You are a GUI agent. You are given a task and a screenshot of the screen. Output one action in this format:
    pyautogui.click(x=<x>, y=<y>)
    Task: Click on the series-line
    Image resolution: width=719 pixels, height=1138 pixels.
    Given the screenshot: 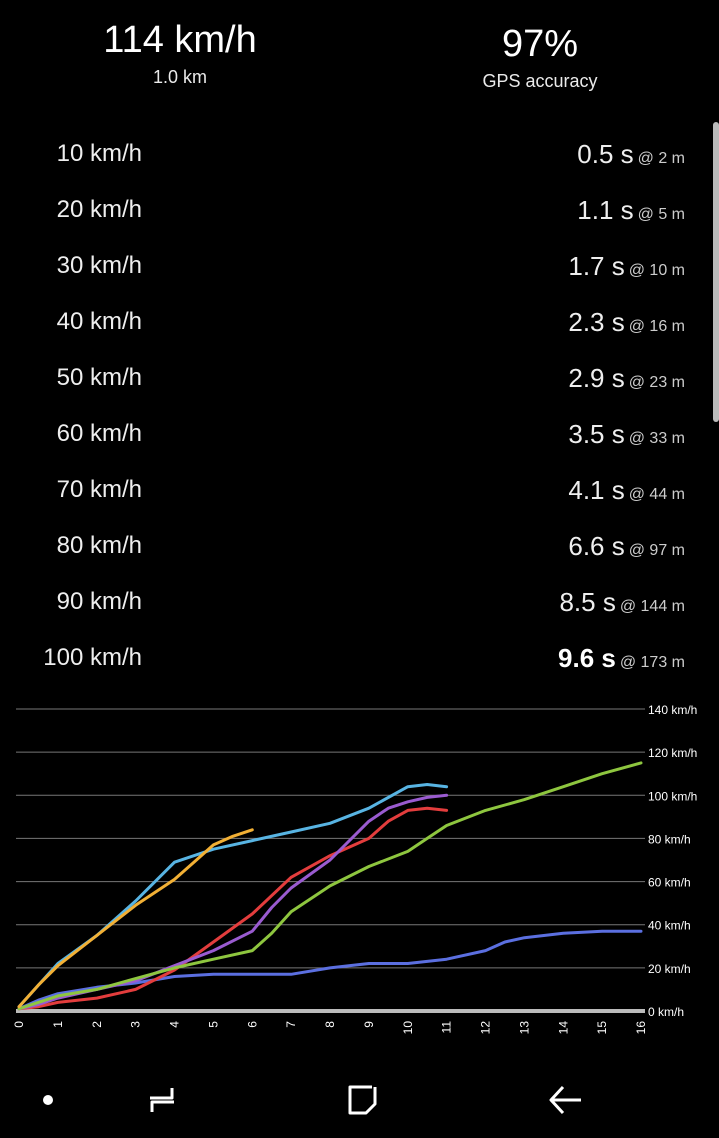 What is the action you would take?
    pyautogui.click(x=330, y=970)
    